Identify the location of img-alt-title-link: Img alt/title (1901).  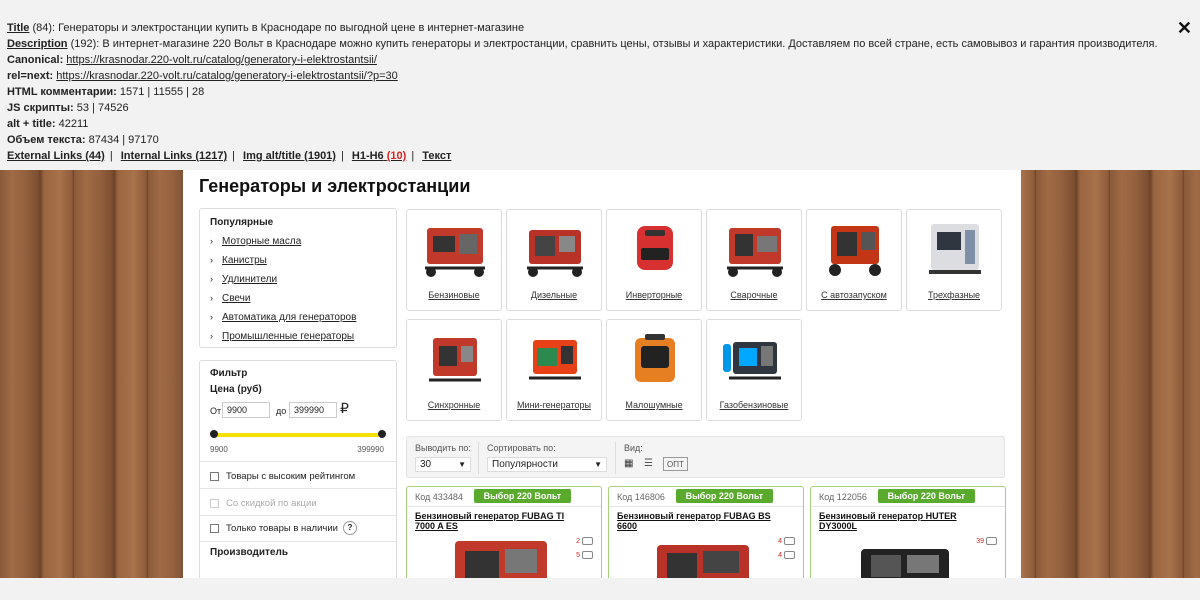
(289, 156).